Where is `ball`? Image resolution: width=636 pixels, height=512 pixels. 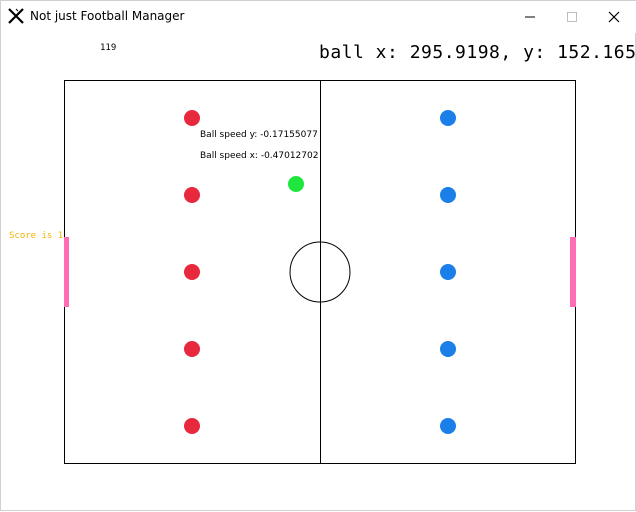
ball is located at coordinates (296, 184).